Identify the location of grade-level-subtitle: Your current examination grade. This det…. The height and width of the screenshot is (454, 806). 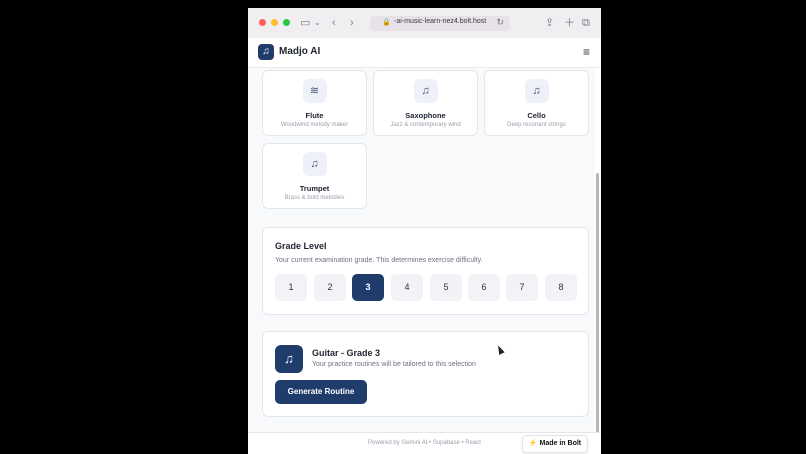
(379, 260).